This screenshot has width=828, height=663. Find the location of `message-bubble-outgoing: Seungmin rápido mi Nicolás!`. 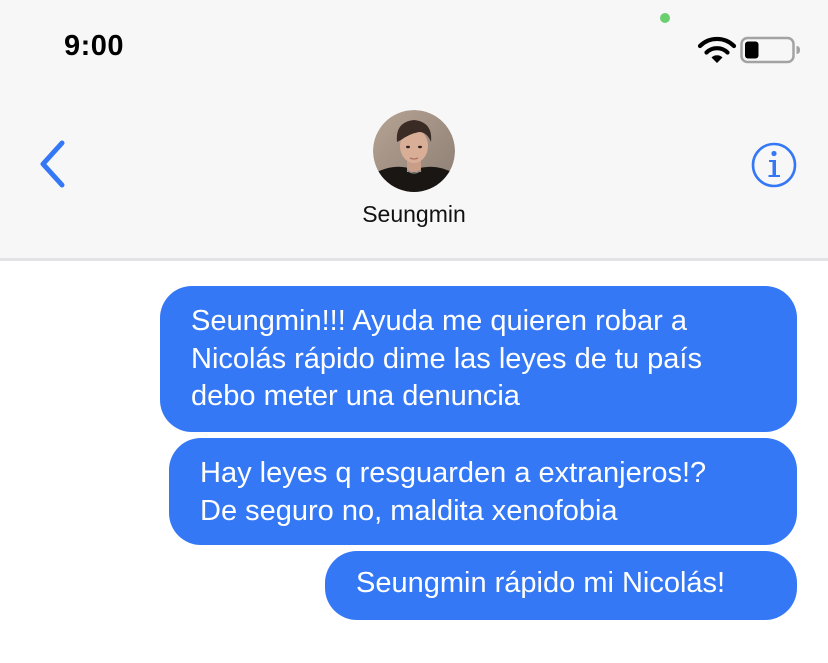

message-bubble-outgoing: Seungmin rápido mi Nicolás! is located at coordinates (561, 585).